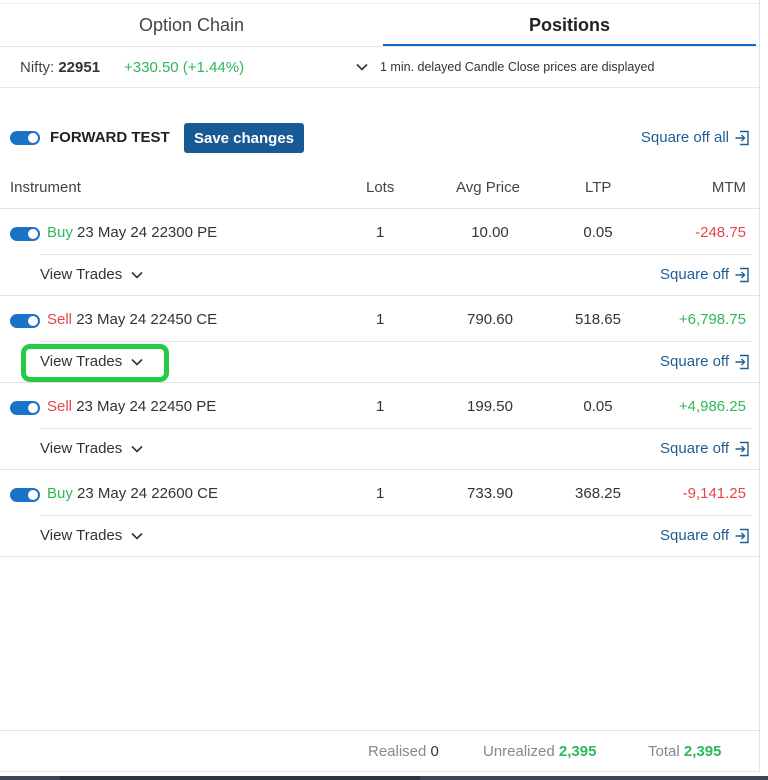  Describe the element at coordinates (147, 319) in the screenshot. I see `instrument-name: 23 May 24 22450 CE` at that location.